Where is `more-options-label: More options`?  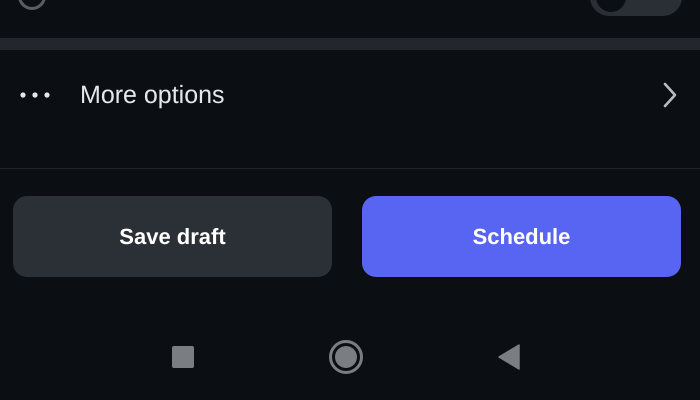 more-options-label: More options is located at coordinates (371, 95).